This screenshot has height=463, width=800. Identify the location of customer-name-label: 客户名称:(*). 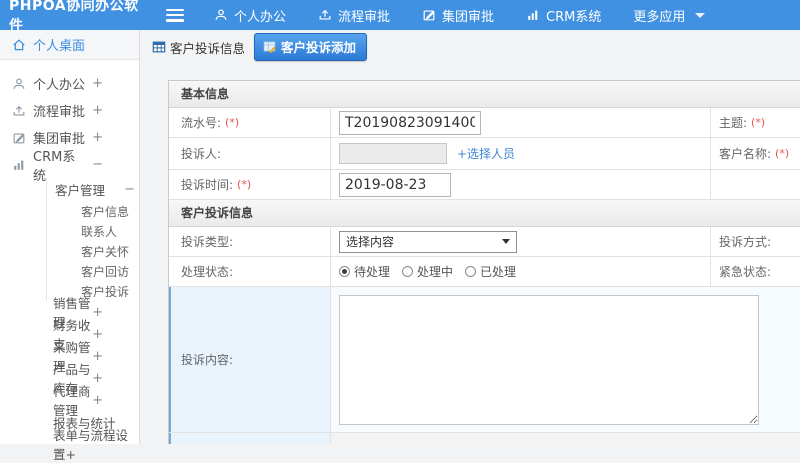
(755, 153).